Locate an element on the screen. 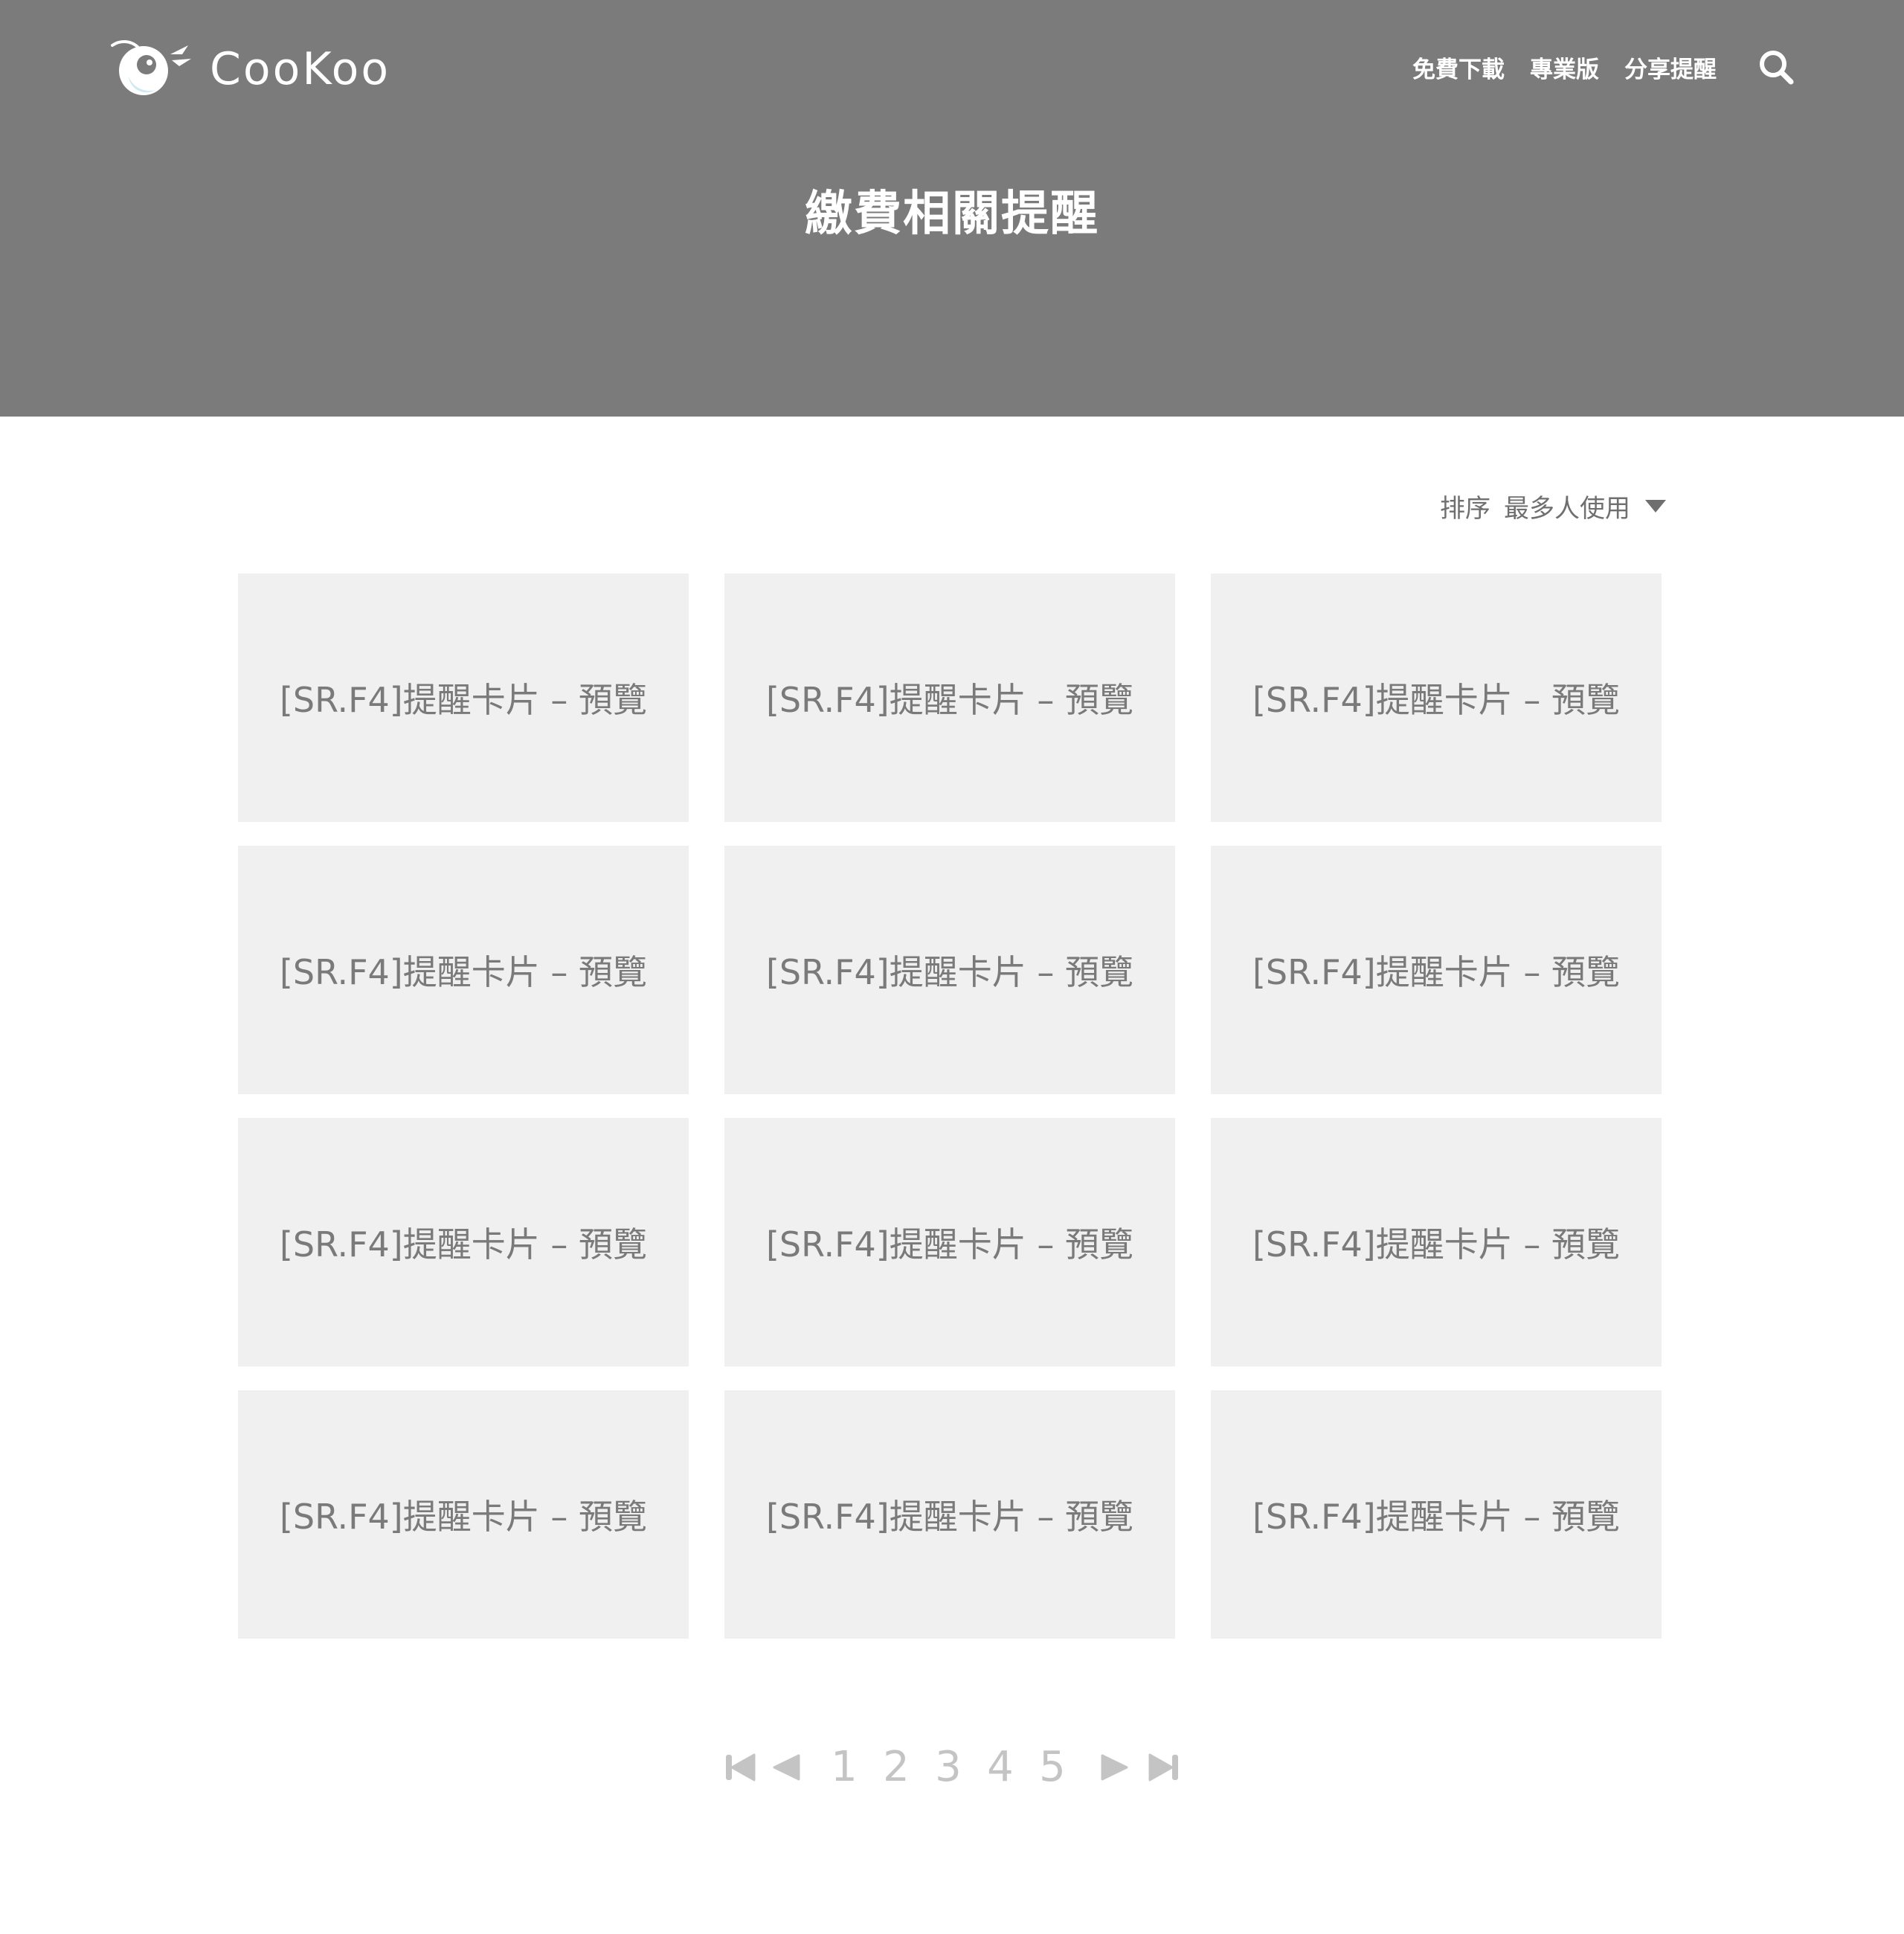 This screenshot has width=1904, height=1934. cookoo-bird-logo-icon is located at coordinates (151, 67).